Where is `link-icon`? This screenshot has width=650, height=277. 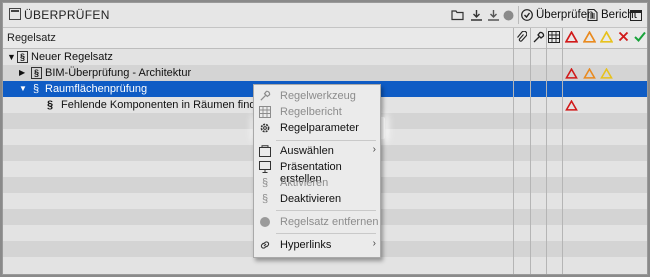
link-icon is located at coordinates (265, 245).